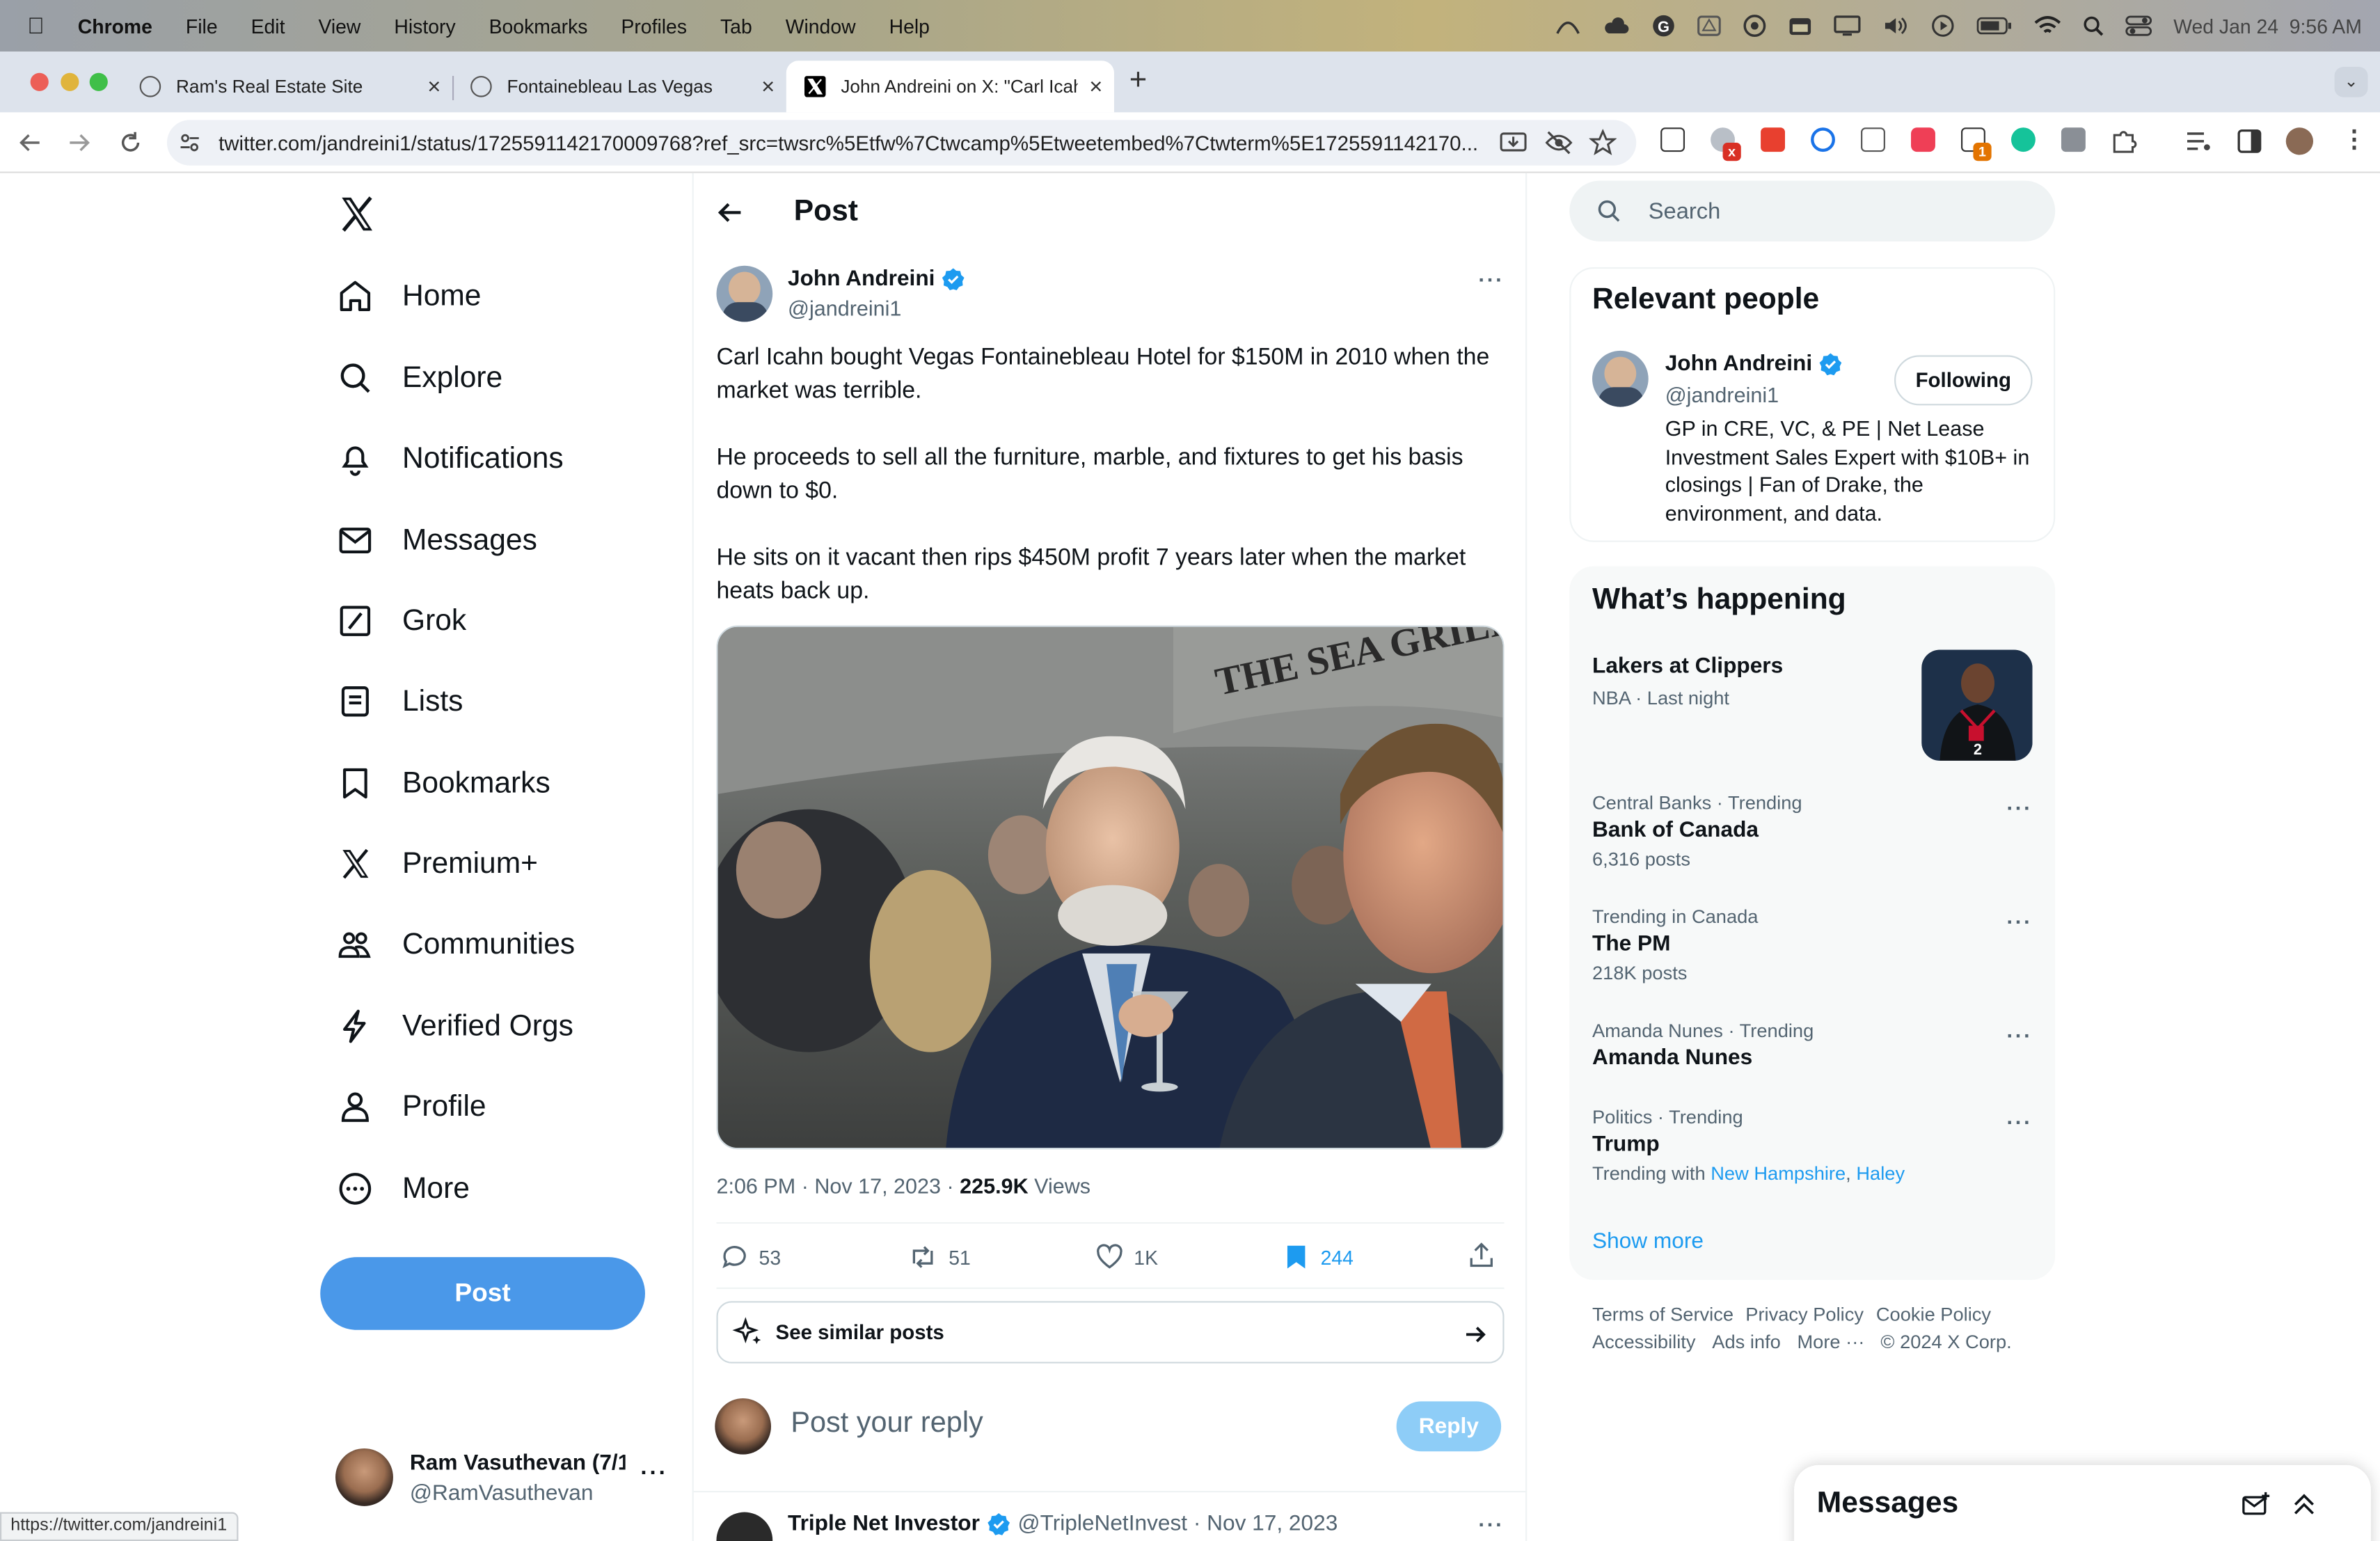 The image size is (2380, 1541). What do you see at coordinates (884, 1524) in the screenshot?
I see `reply-author-name: Triple Net Investor` at bounding box center [884, 1524].